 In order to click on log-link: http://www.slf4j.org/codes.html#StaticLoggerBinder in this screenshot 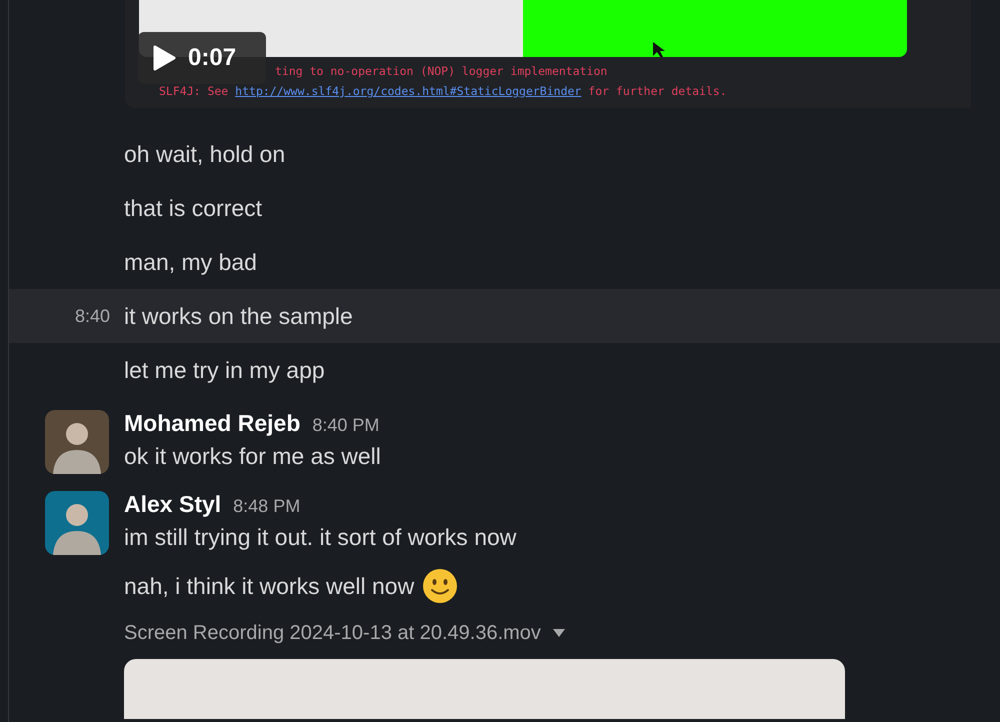, I will do `click(408, 91)`.